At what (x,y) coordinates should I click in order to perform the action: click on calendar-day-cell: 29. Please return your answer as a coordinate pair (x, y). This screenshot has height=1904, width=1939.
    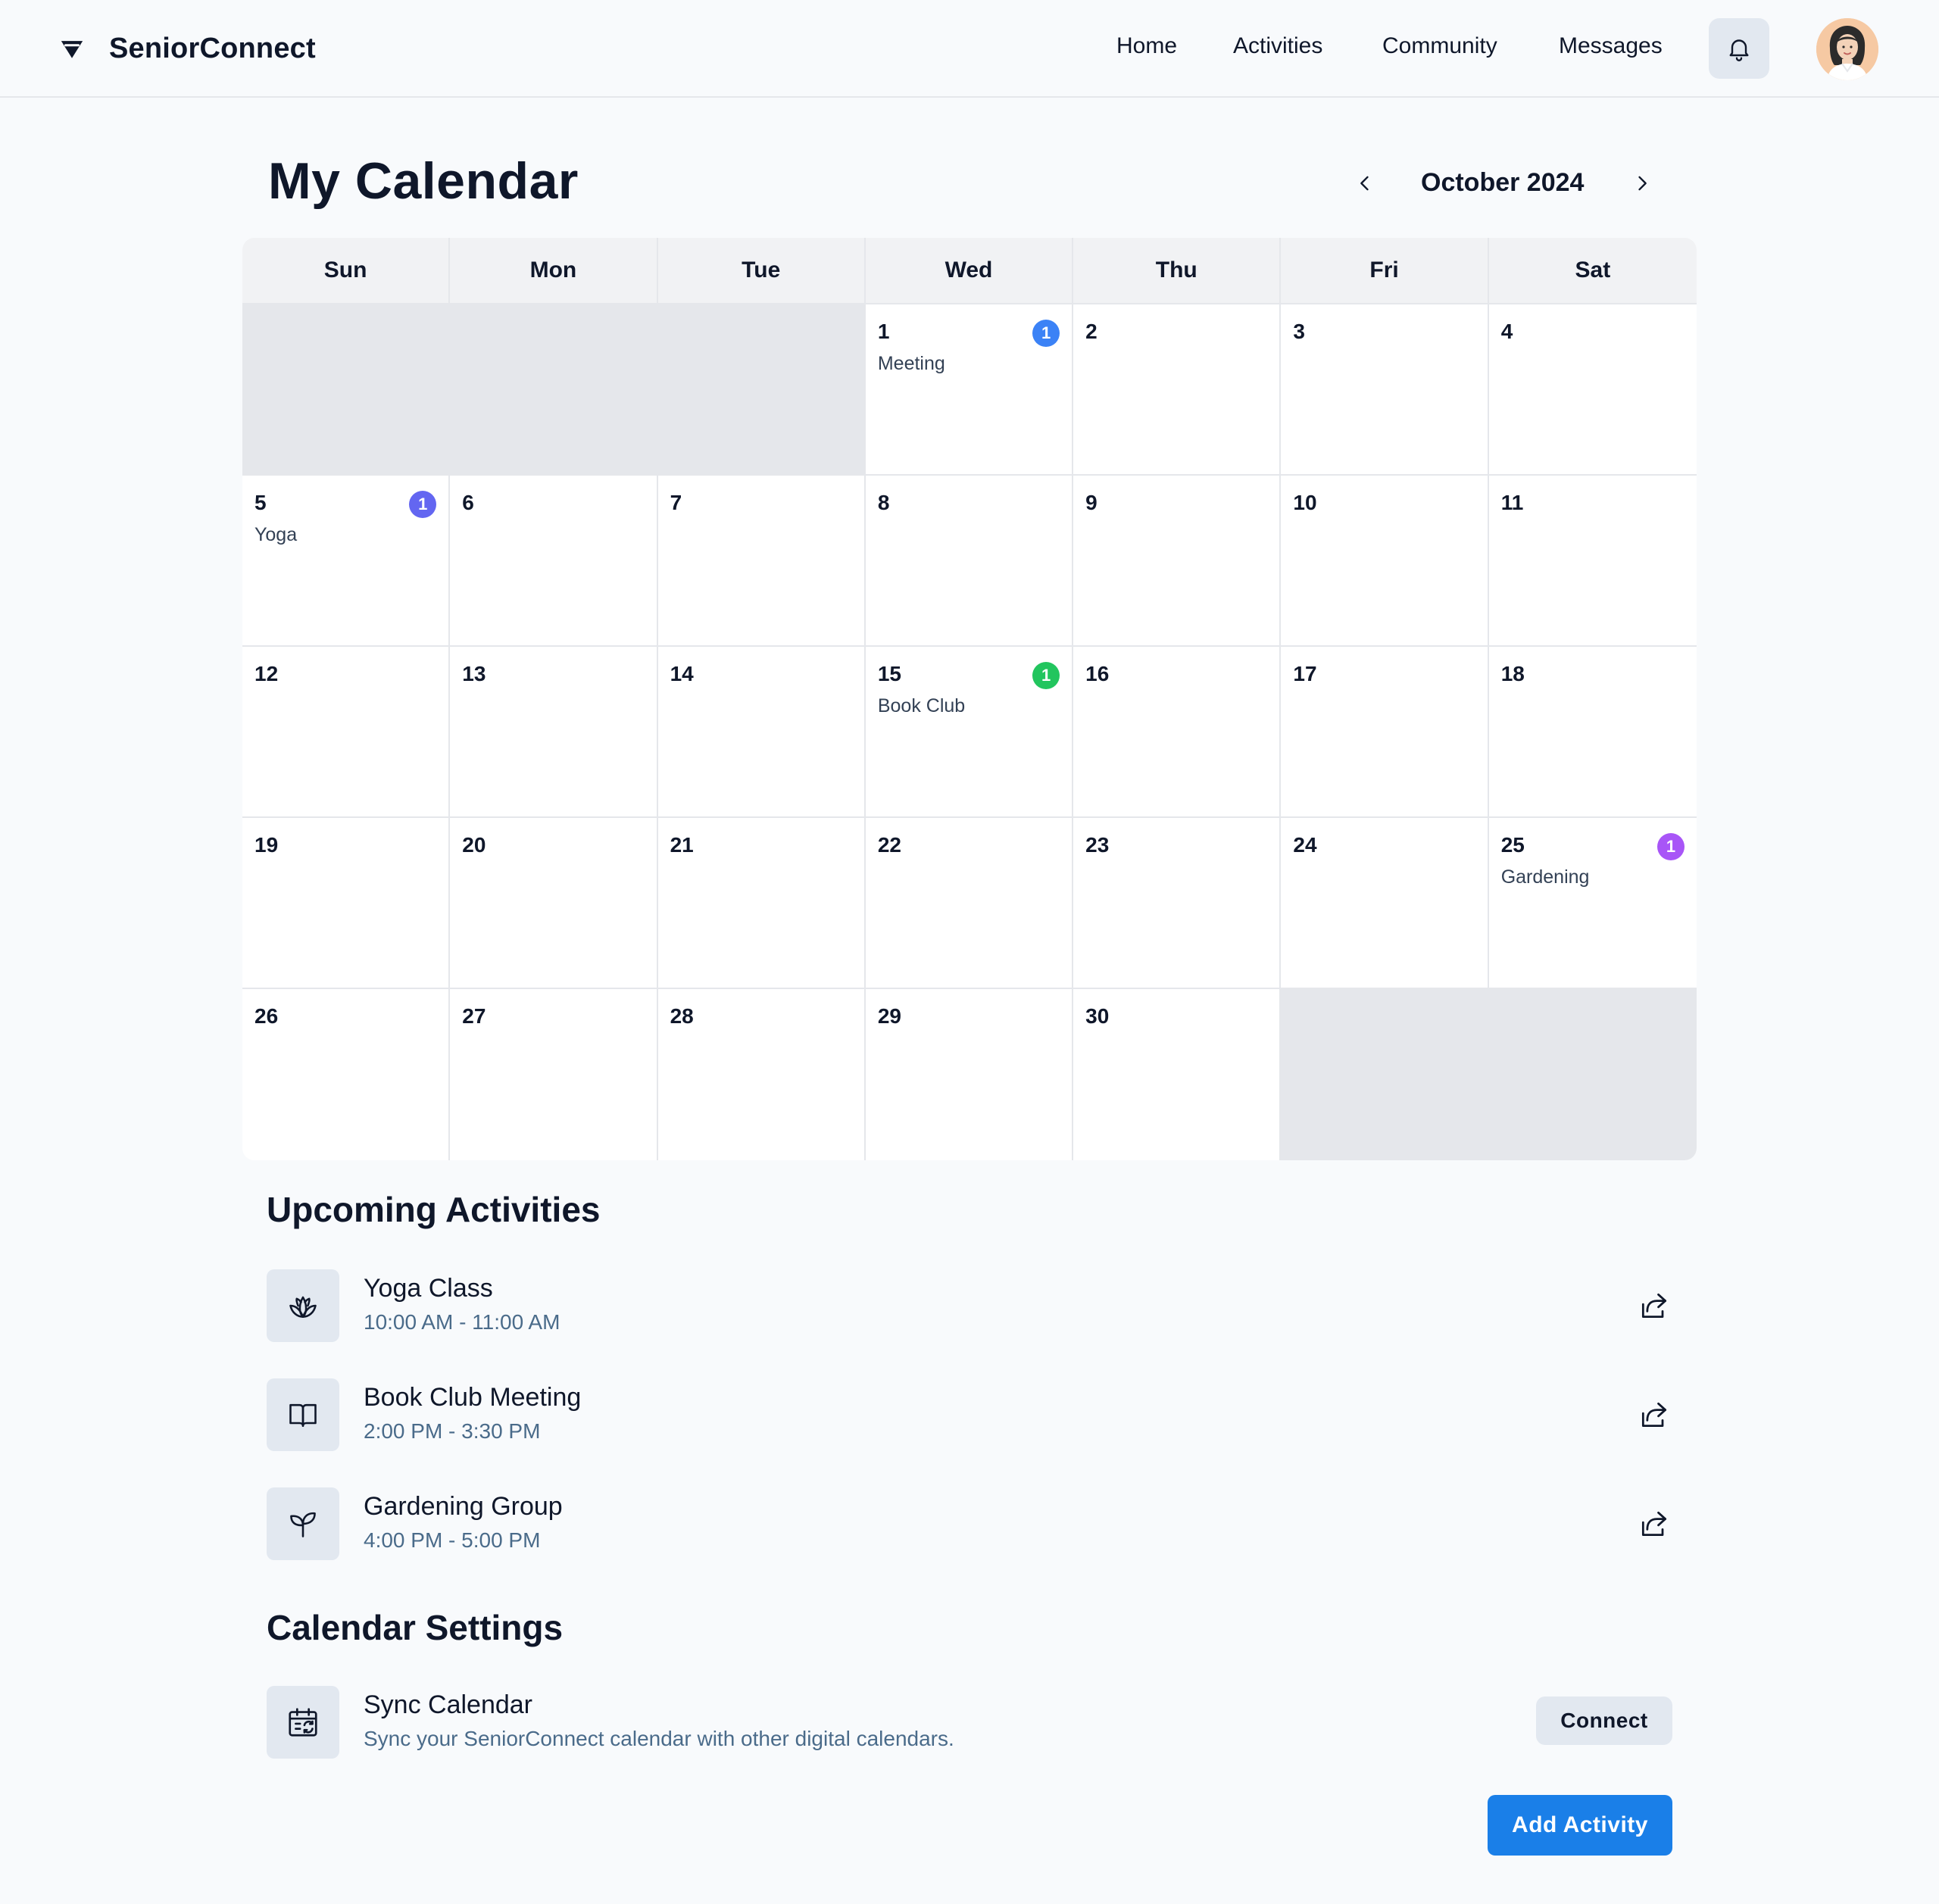
    Looking at the image, I should click on (969, 1074).